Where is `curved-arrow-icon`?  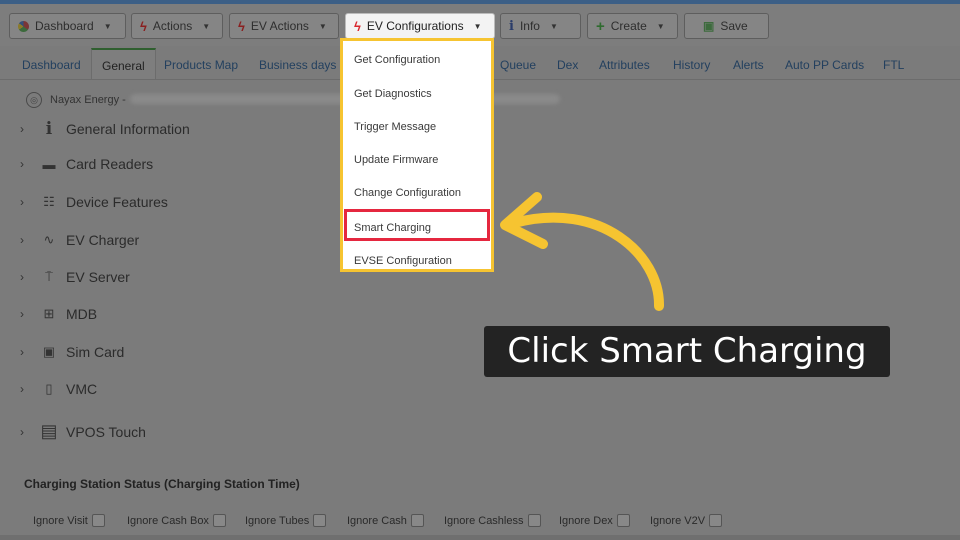
curved-arrow-icon is located at coordinates (582, 251).